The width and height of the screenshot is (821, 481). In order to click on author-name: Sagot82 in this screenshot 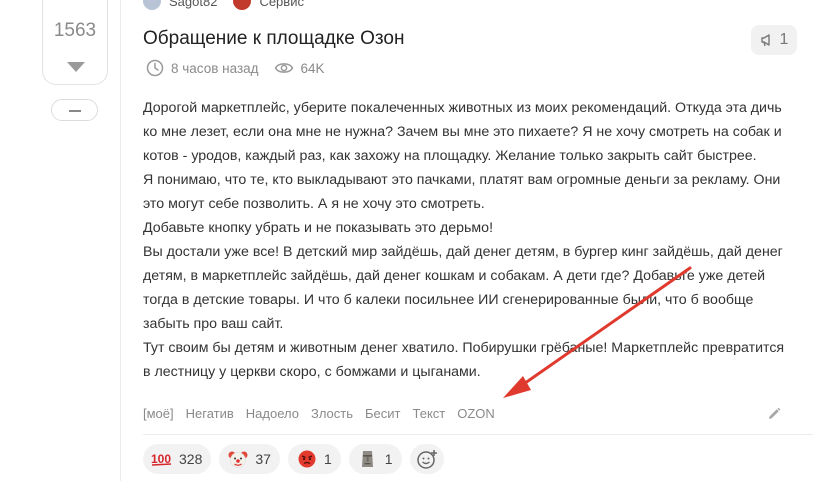, I will do `click(193, 4)`.